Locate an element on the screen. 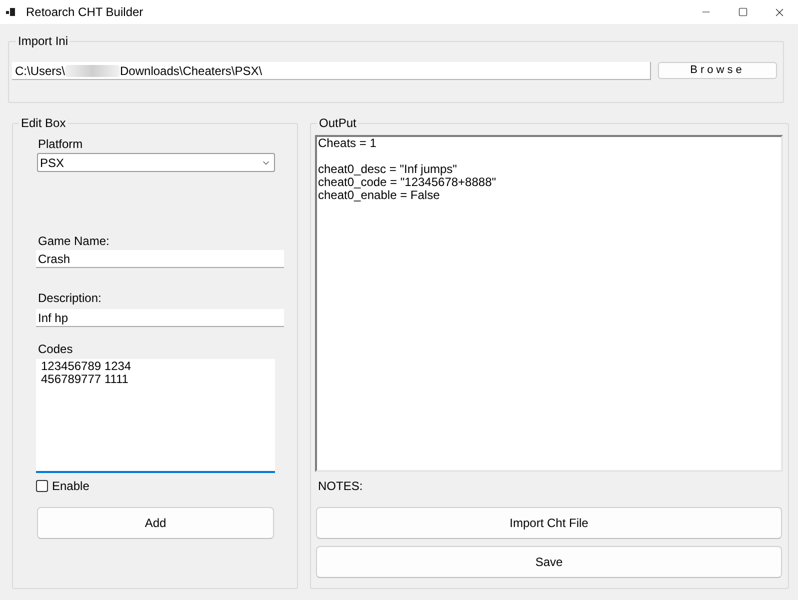  action-button: Save is located at coordinates (549, 562).